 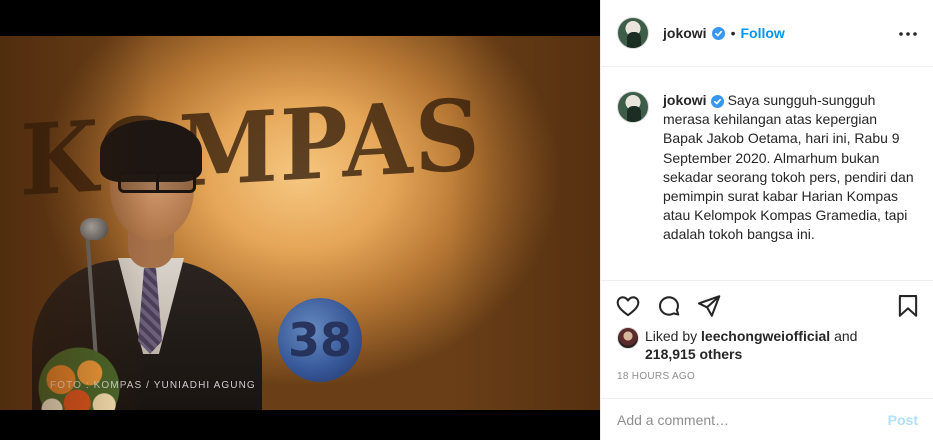 I want to click on flower-bouquet, so click(x=79, y=378).